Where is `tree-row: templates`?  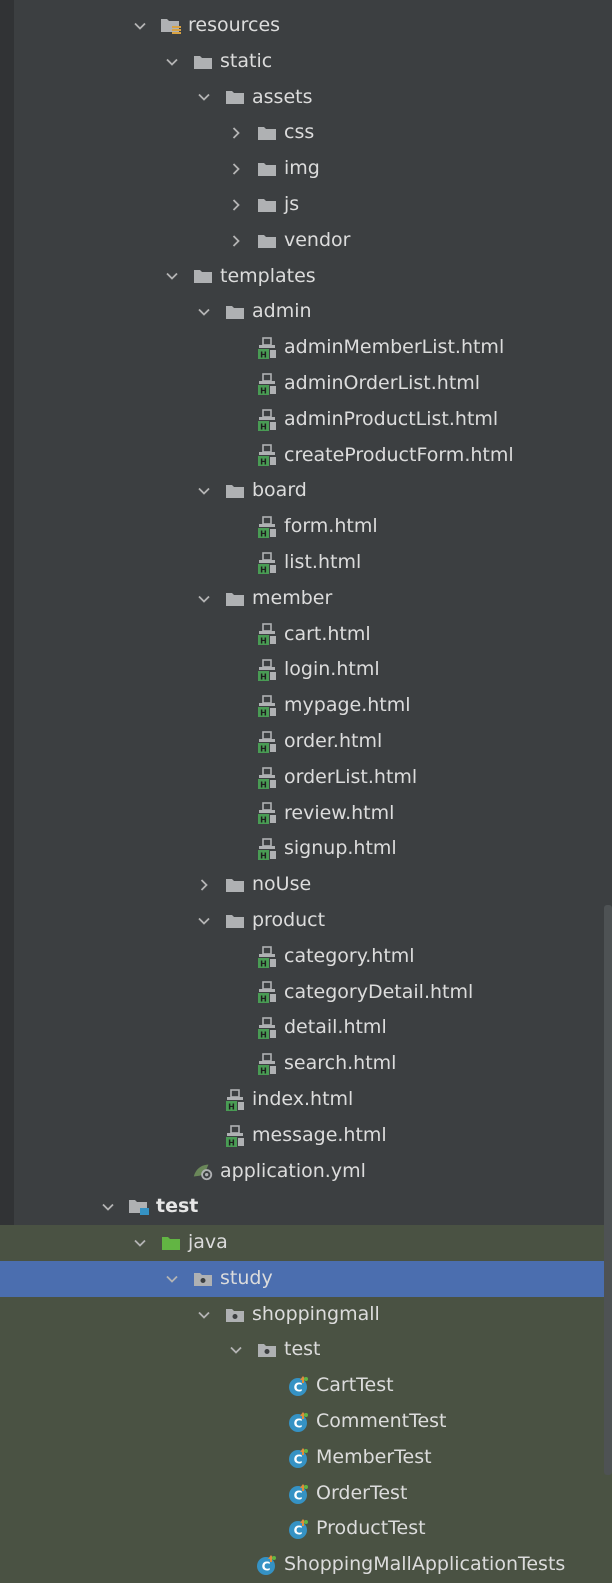 tree-row: templates is located at coordinates (306, 277).